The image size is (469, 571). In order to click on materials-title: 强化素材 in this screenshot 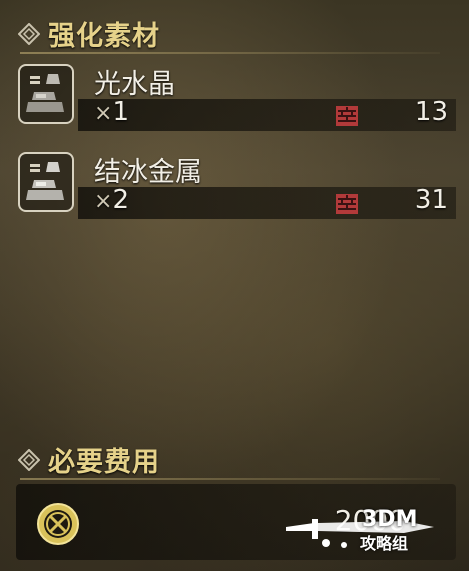, I will do `click(104, 36)`.